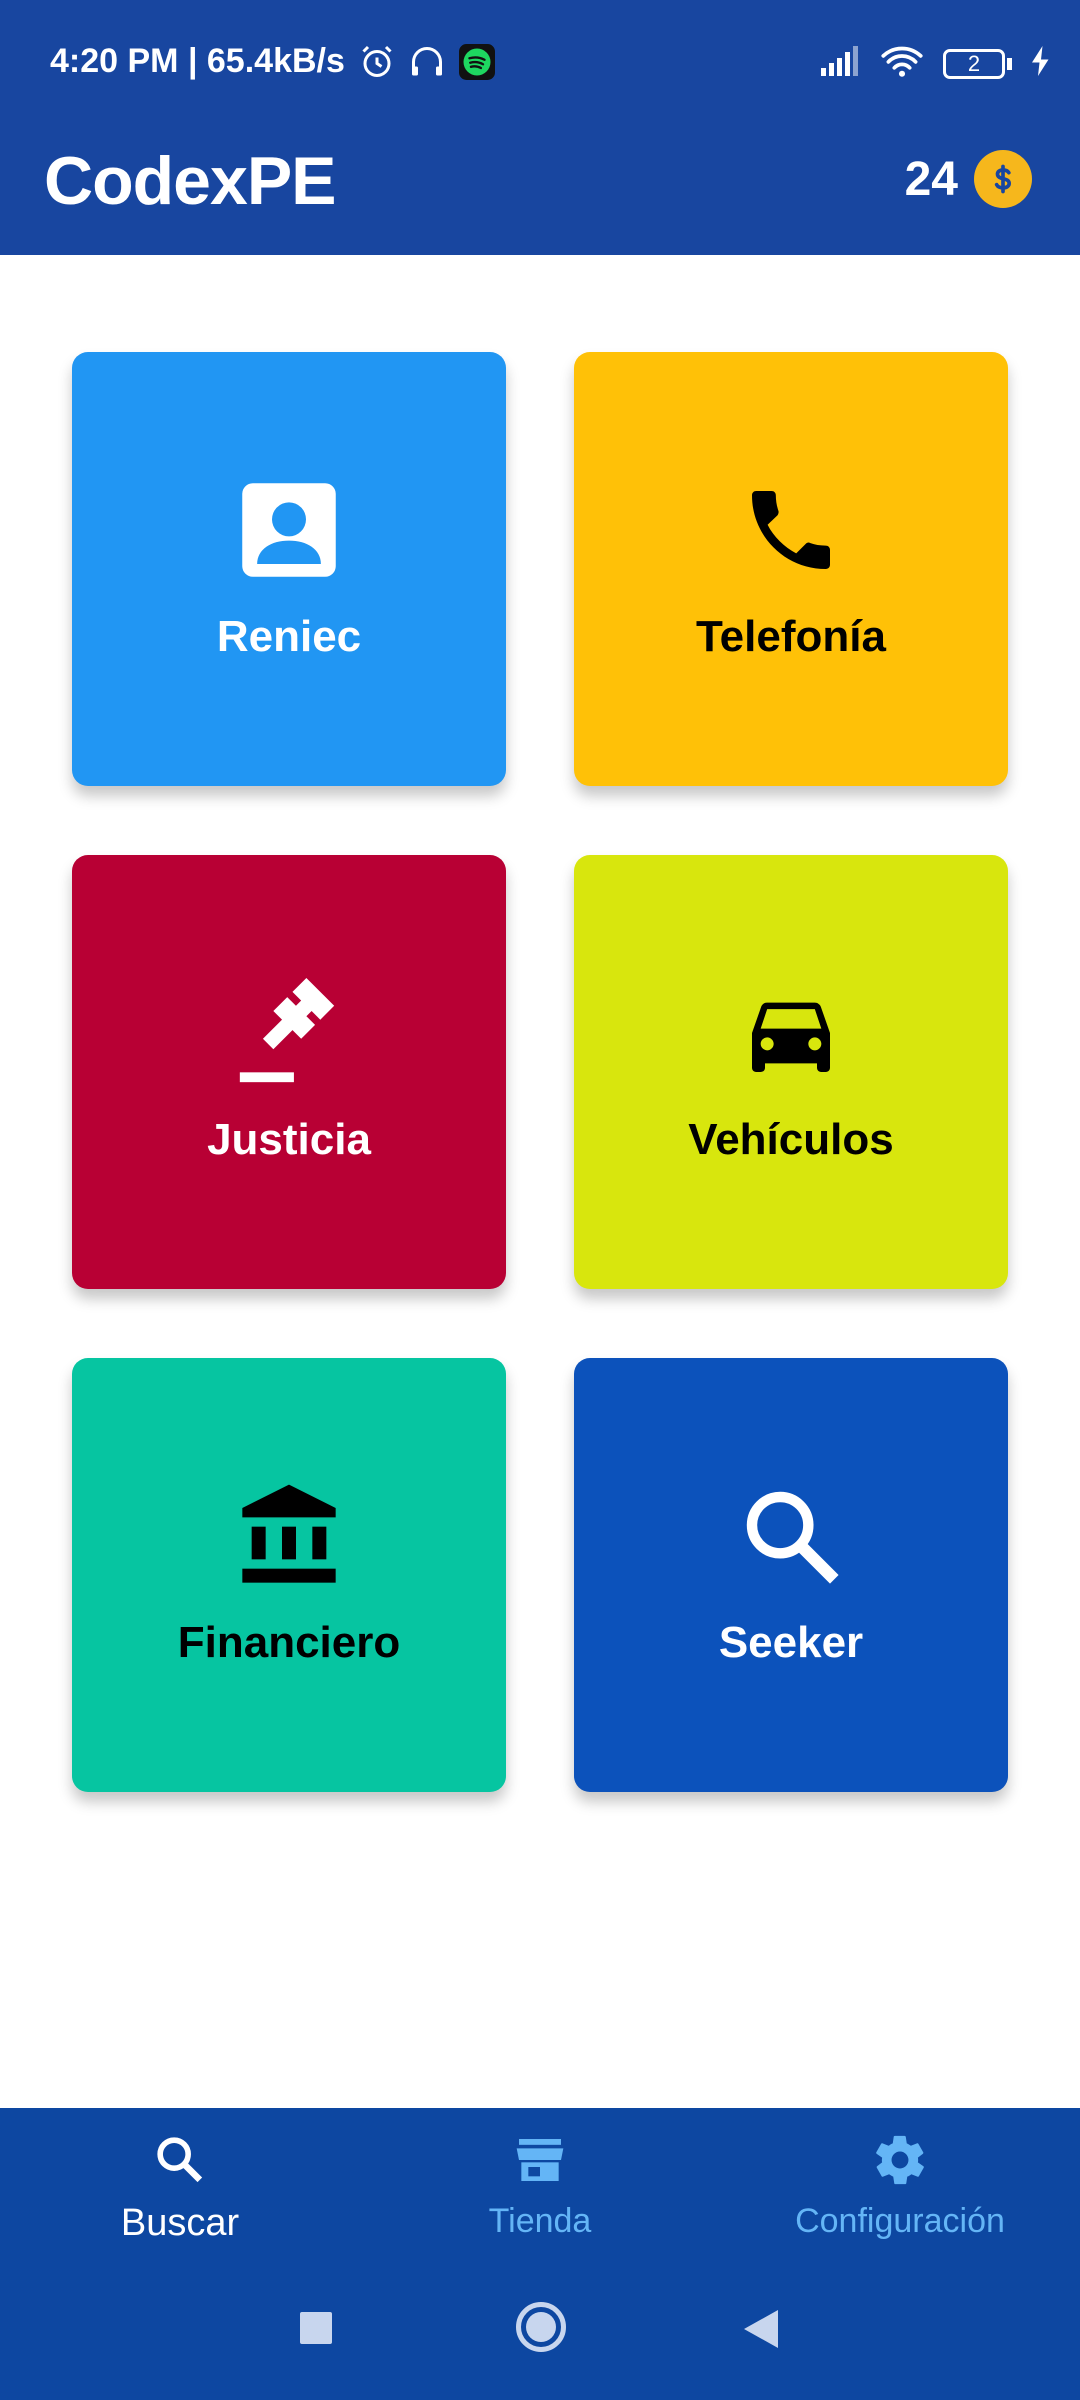  Describe the element at coordinates (316, 2328) in the screenshot. I see `recents-button` at that location.